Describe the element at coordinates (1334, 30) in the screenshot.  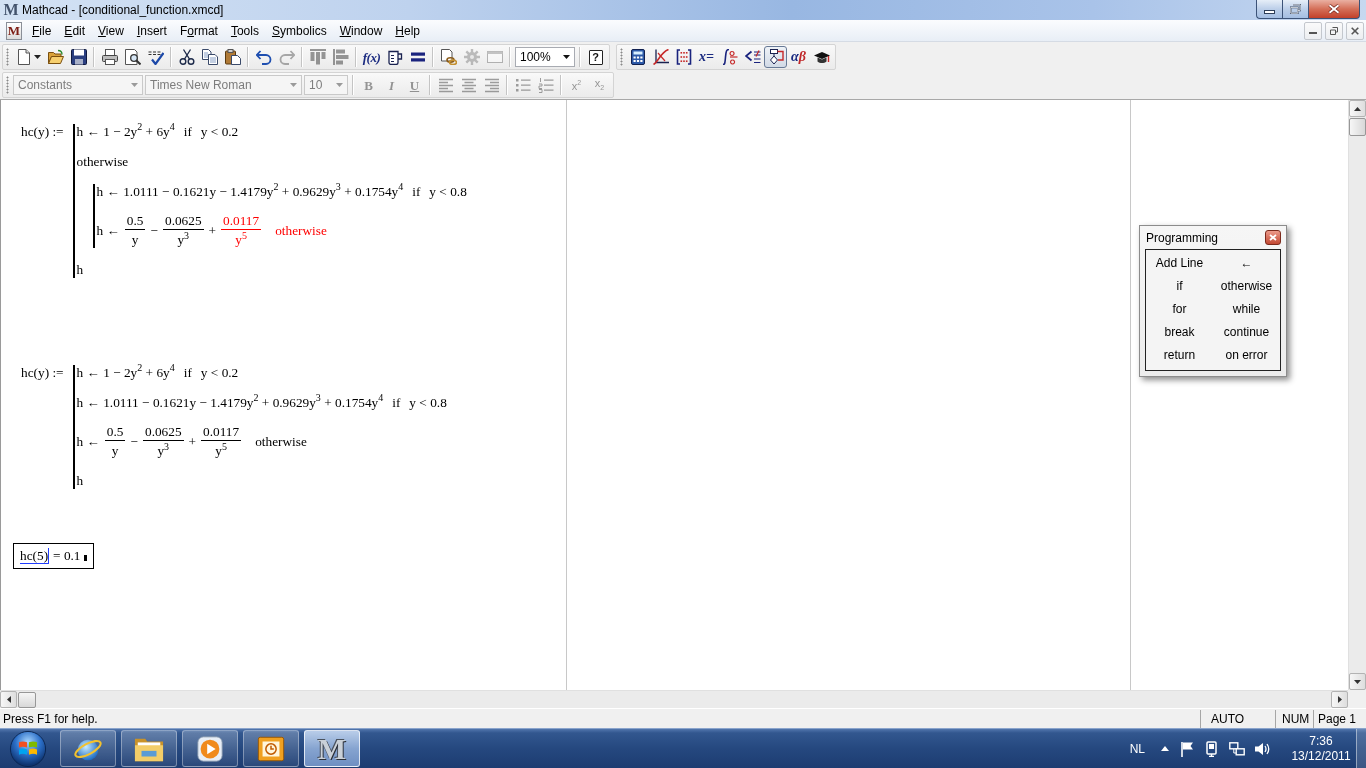
I see `restore-icon` at that location.